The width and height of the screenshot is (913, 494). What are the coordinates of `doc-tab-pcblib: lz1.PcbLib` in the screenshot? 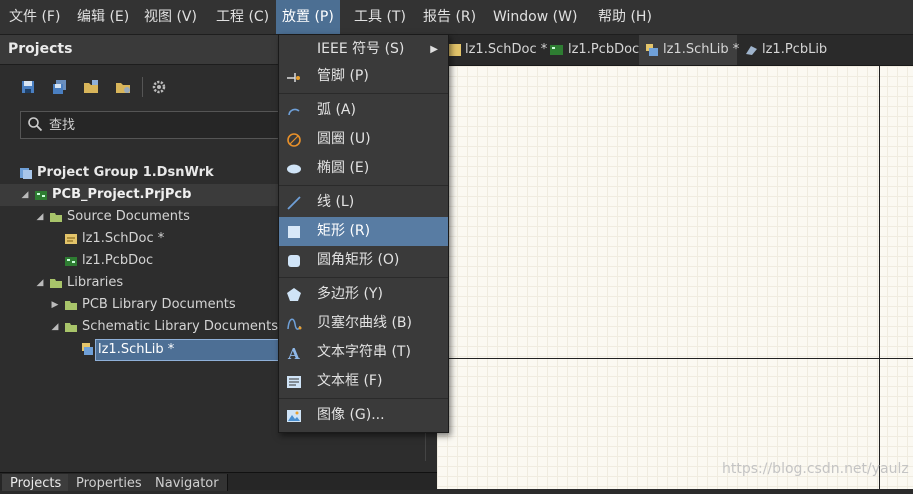 It's located at (788, 50).